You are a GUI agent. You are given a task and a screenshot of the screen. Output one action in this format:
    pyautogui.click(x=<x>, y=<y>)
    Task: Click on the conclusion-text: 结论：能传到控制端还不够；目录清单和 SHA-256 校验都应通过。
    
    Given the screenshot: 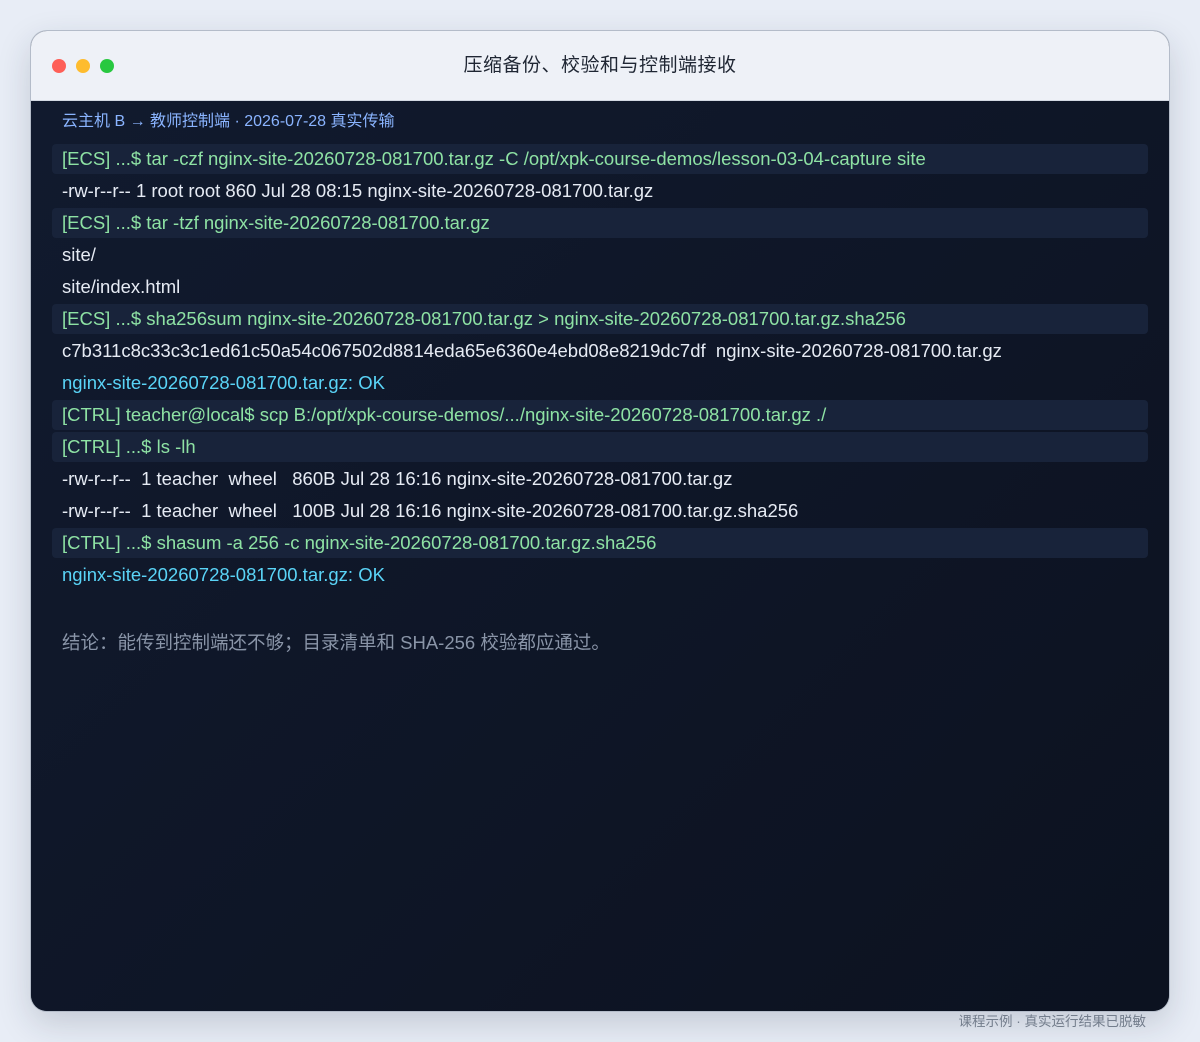 What is the action you would take?
    pyautogui.click(x=336, y=642)
    